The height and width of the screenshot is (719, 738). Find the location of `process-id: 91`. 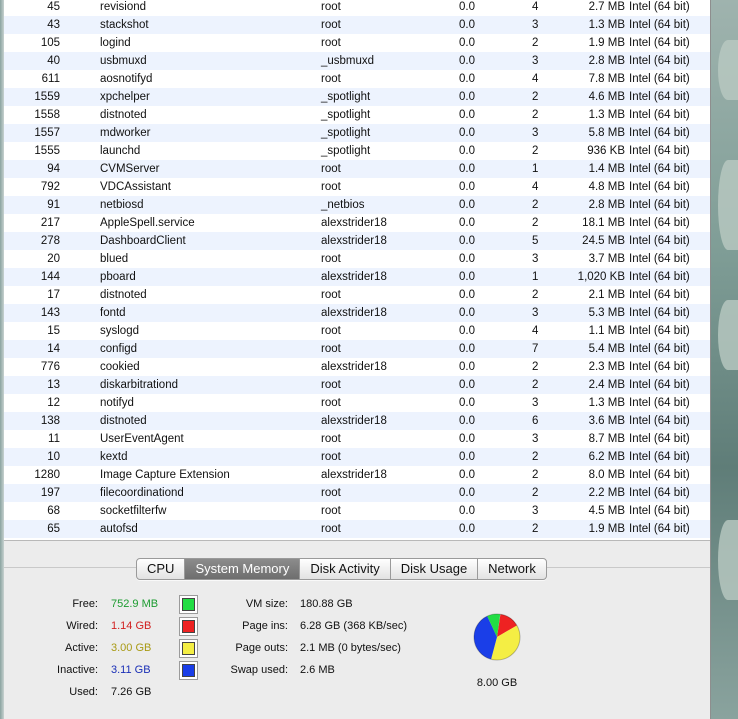

process-id: 91 is located at coordinates (53, 205).